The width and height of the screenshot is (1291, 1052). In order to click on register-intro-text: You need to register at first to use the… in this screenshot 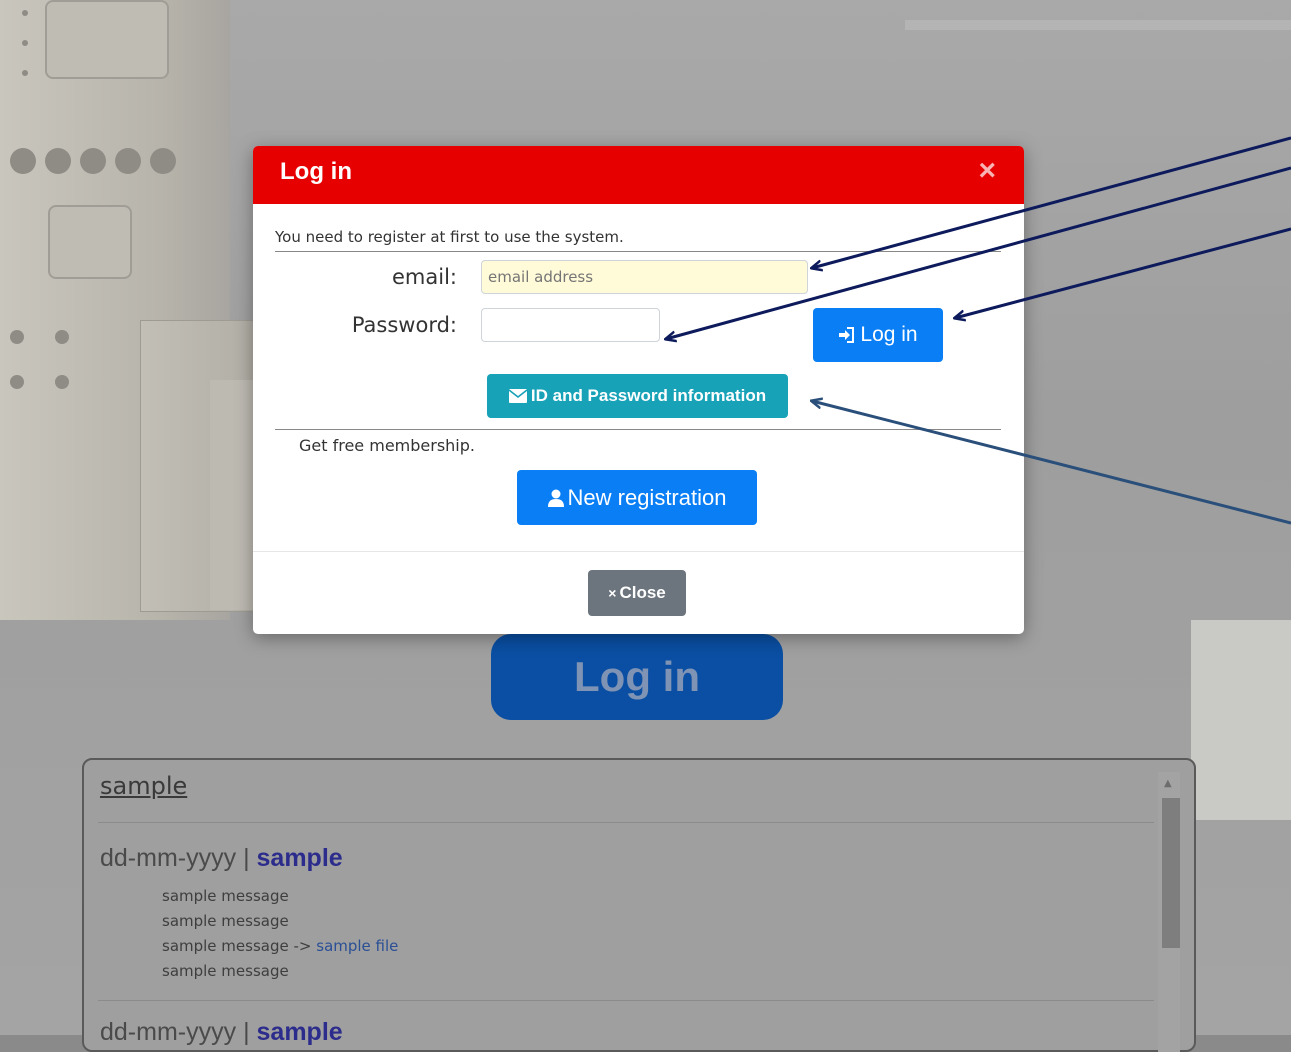, I will do `click(449, 237)`.